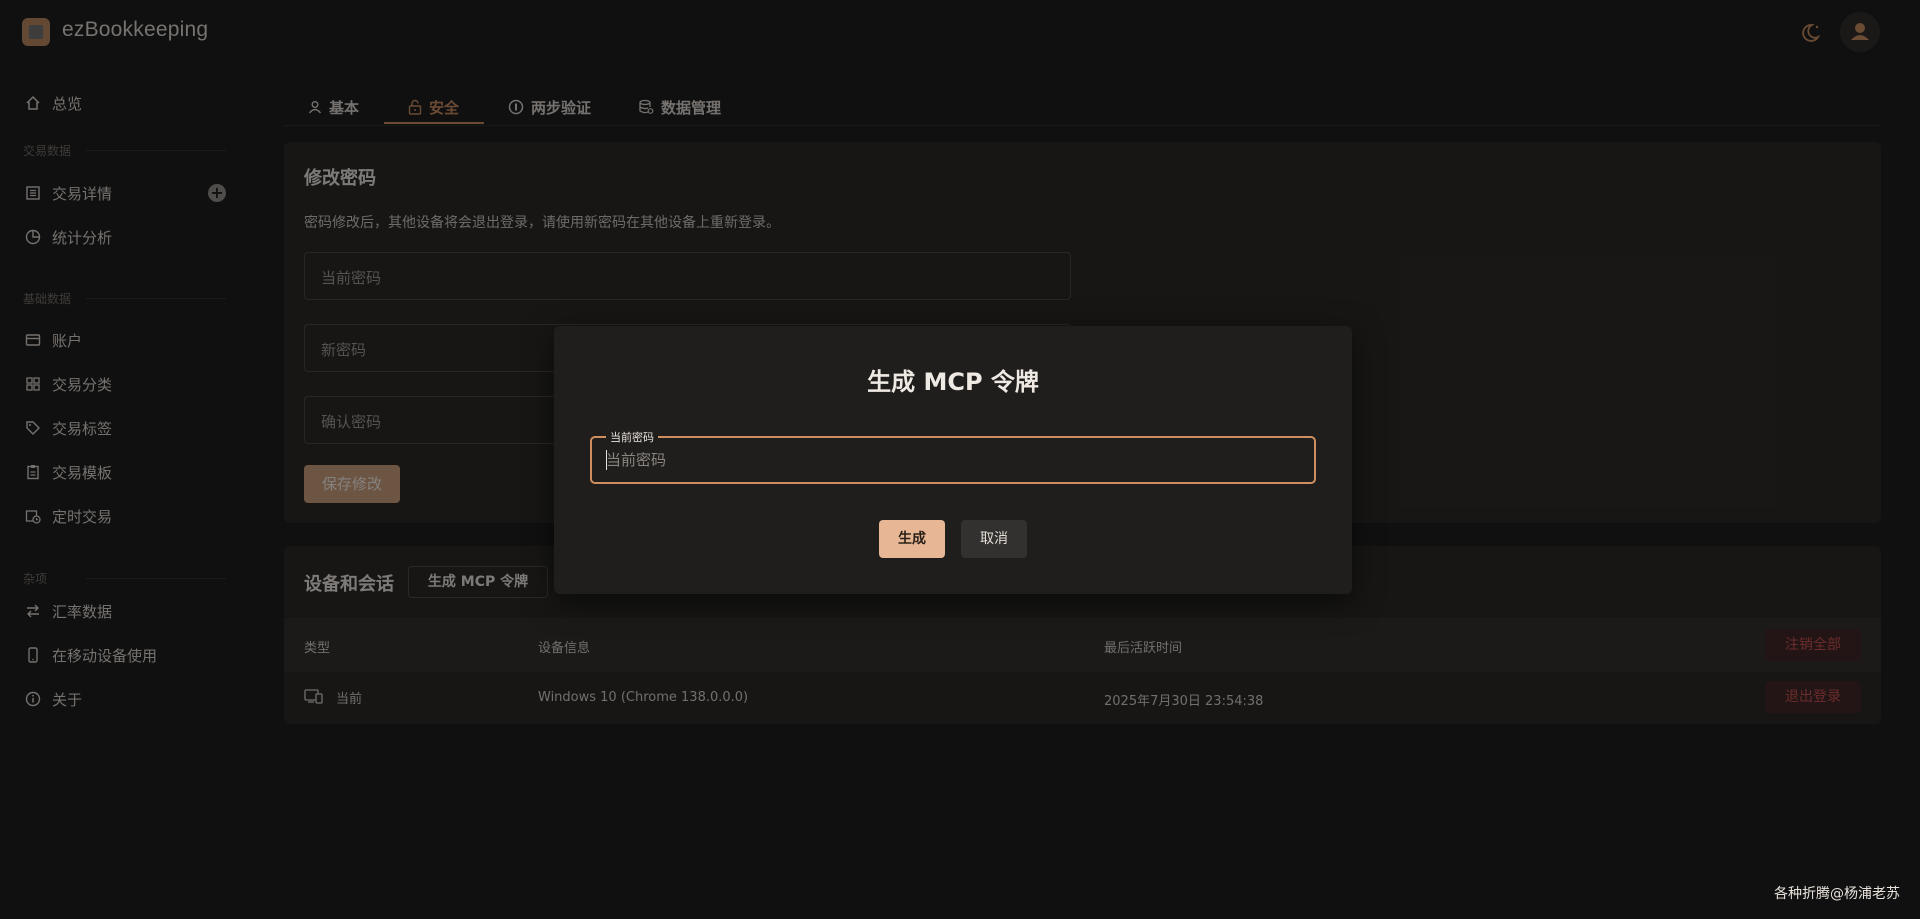 The image size is (1920, 919). I want to click on generate-button: 生成, so click(912, 539).